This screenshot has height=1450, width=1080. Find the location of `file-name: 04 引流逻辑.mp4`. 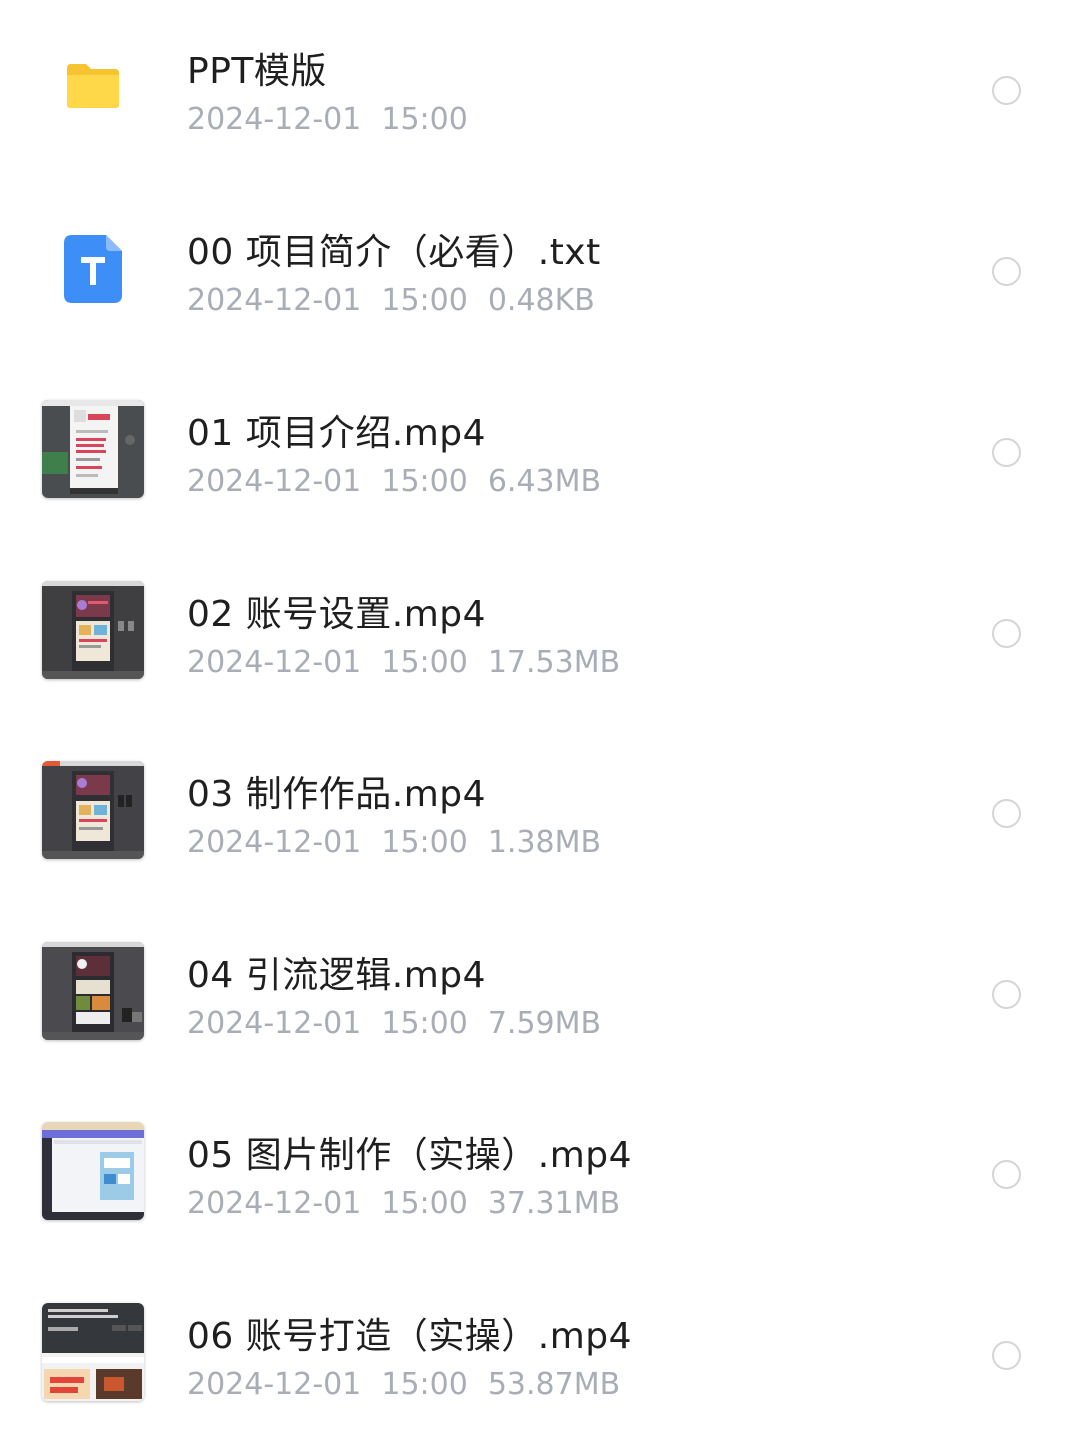

file-name: 04 引流逻辑.mp4 is located at coordinates (337, 975).